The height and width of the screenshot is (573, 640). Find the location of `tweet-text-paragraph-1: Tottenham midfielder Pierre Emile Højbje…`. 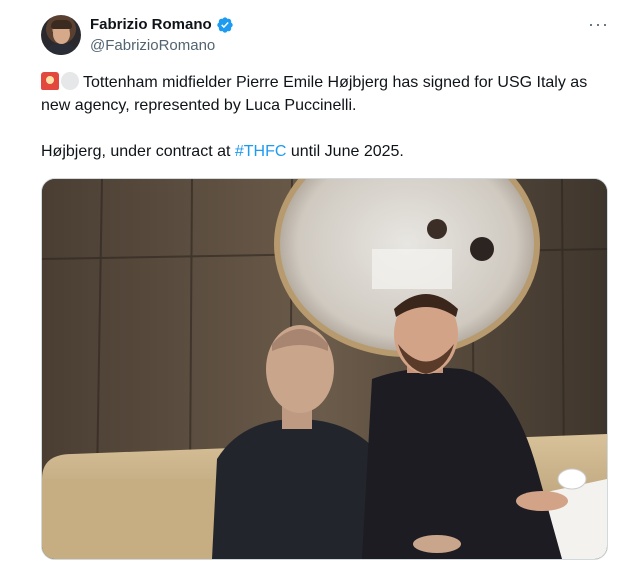

tweet-text-paragraph-1: Tottenham midfielder Pierre Emile Højbje… is located at coordinates (323, 94).